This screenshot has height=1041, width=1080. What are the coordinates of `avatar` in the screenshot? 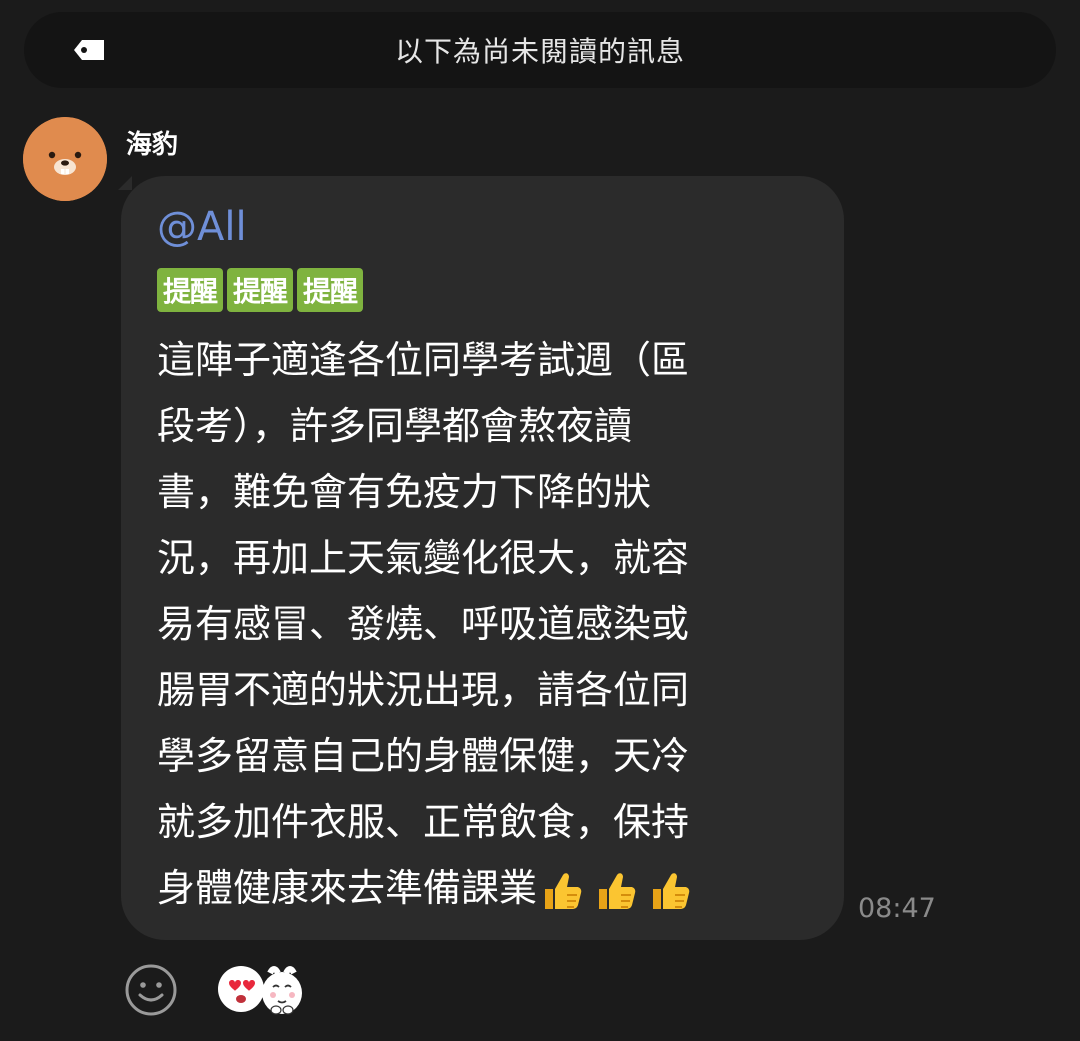 It's located at (65, 159).